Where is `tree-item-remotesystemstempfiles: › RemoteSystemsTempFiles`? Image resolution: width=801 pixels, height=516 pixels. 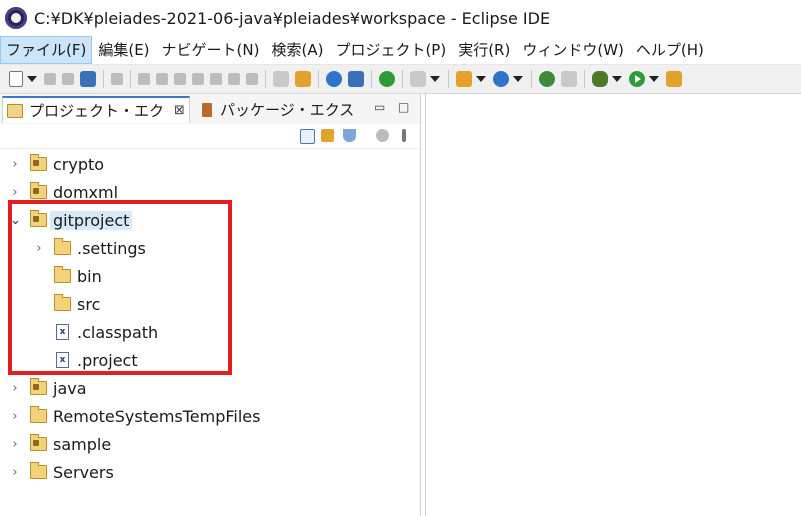 tree-item-remotesystemstempfiles: › RemoteSystemsTempFiles is located at coordinates (135, 416).